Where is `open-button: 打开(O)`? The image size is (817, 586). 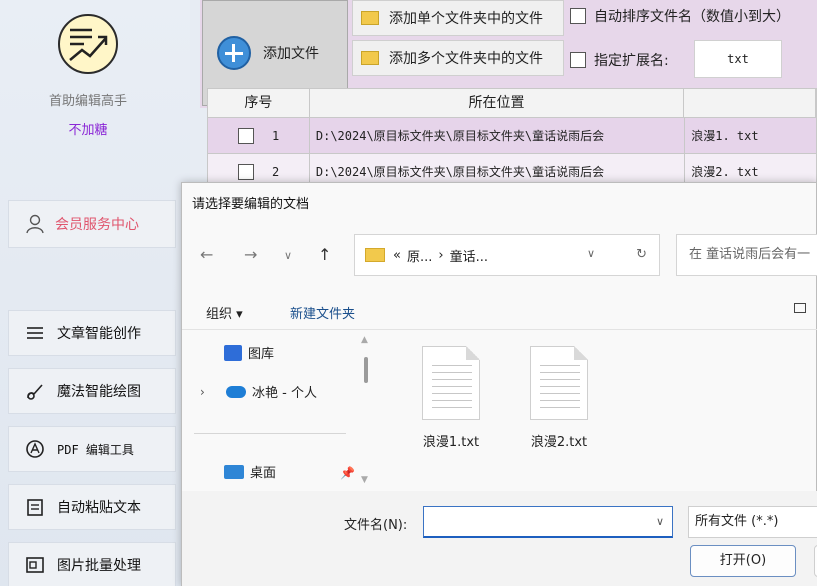 open-button: 打开(O) is located at coordinates (743, 561).